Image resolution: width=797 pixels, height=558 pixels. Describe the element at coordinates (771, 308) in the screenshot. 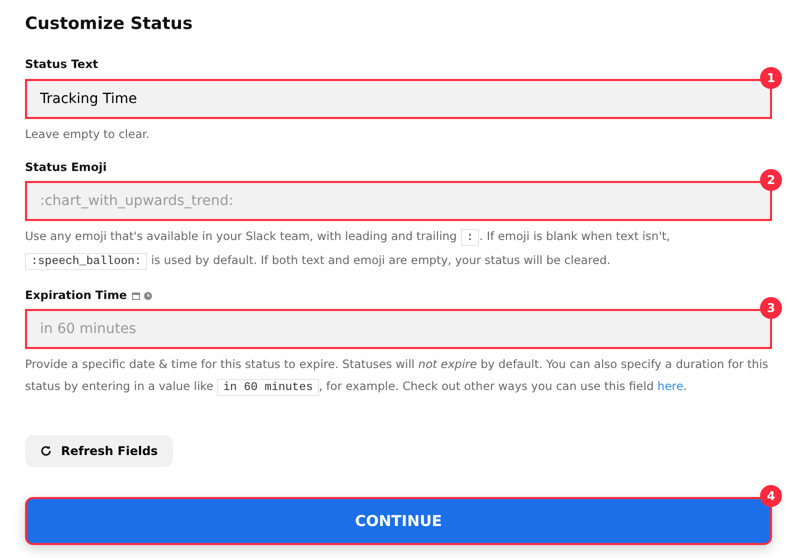

I see `step-marker: 3` at that location.